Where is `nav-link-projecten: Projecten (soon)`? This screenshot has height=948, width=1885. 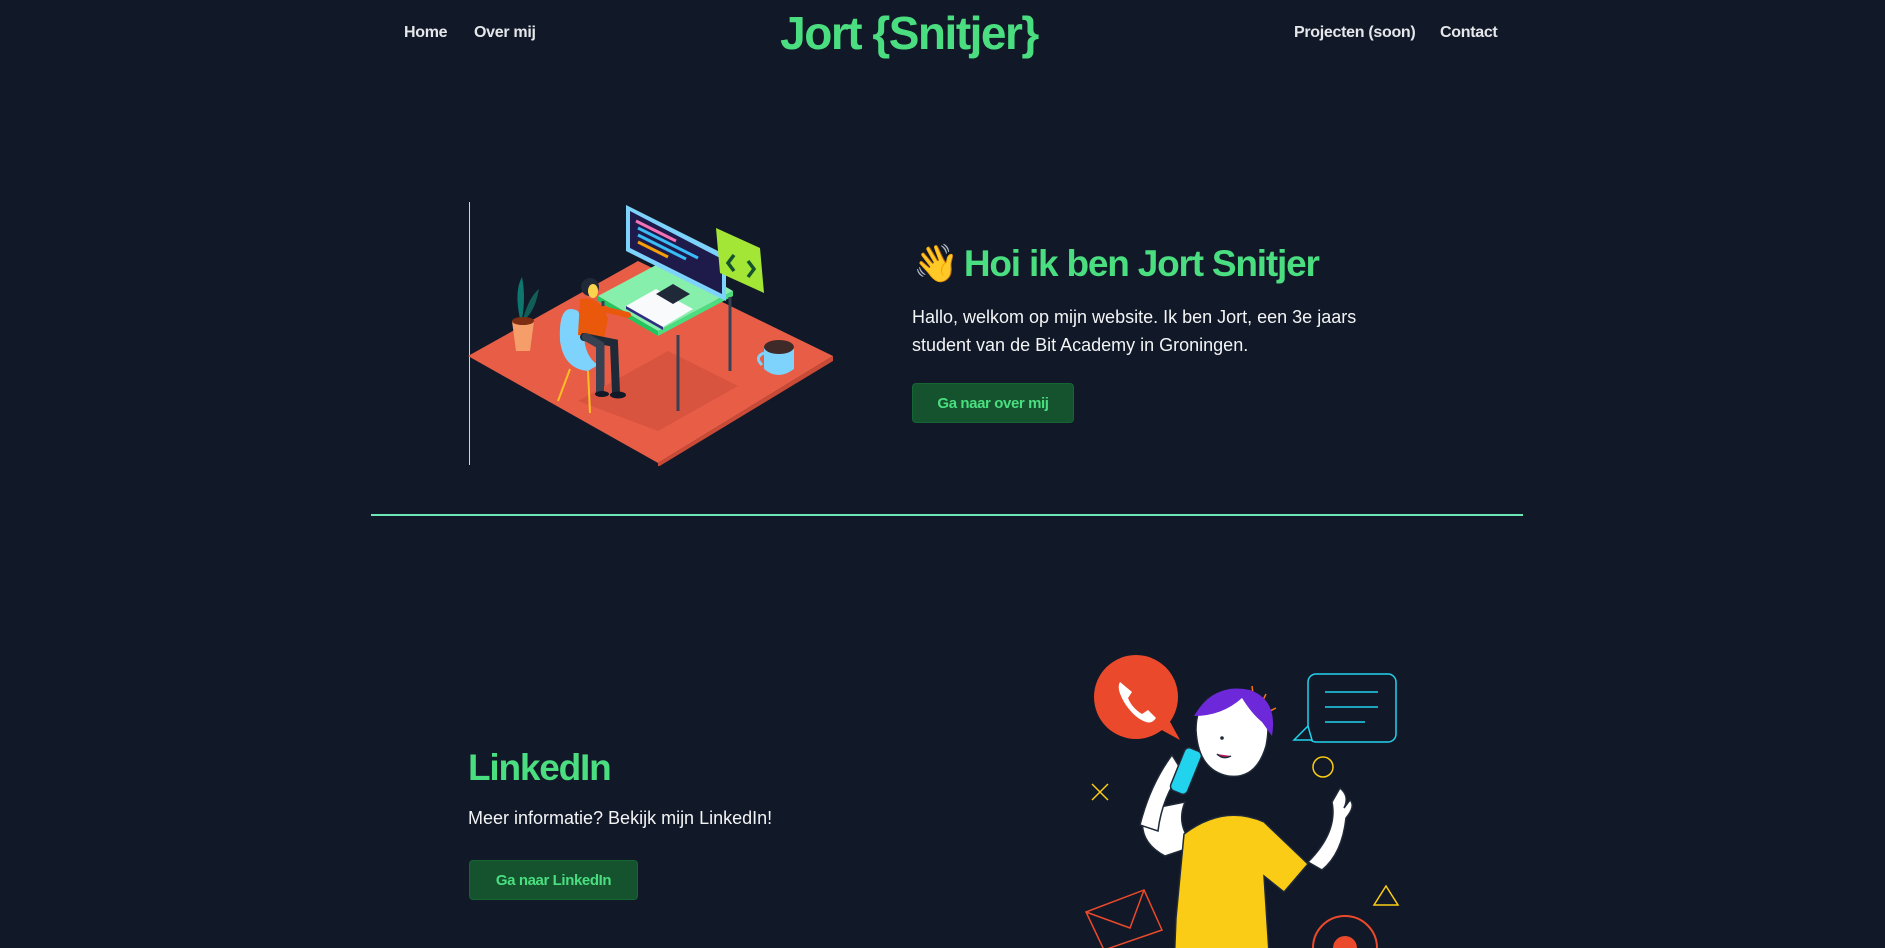 nav-link-projecten: Projecten (soon) is located at coordinates (1355, 33).